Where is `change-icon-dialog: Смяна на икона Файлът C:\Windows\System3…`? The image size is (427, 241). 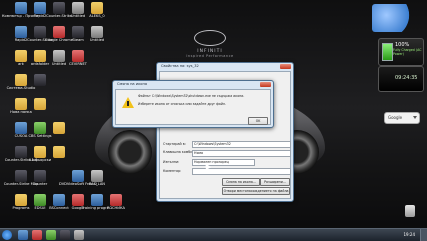 change-icon-dialog: Смяна на икона Файлът C:\Windows\System3… is located at coordinates (193, 104).